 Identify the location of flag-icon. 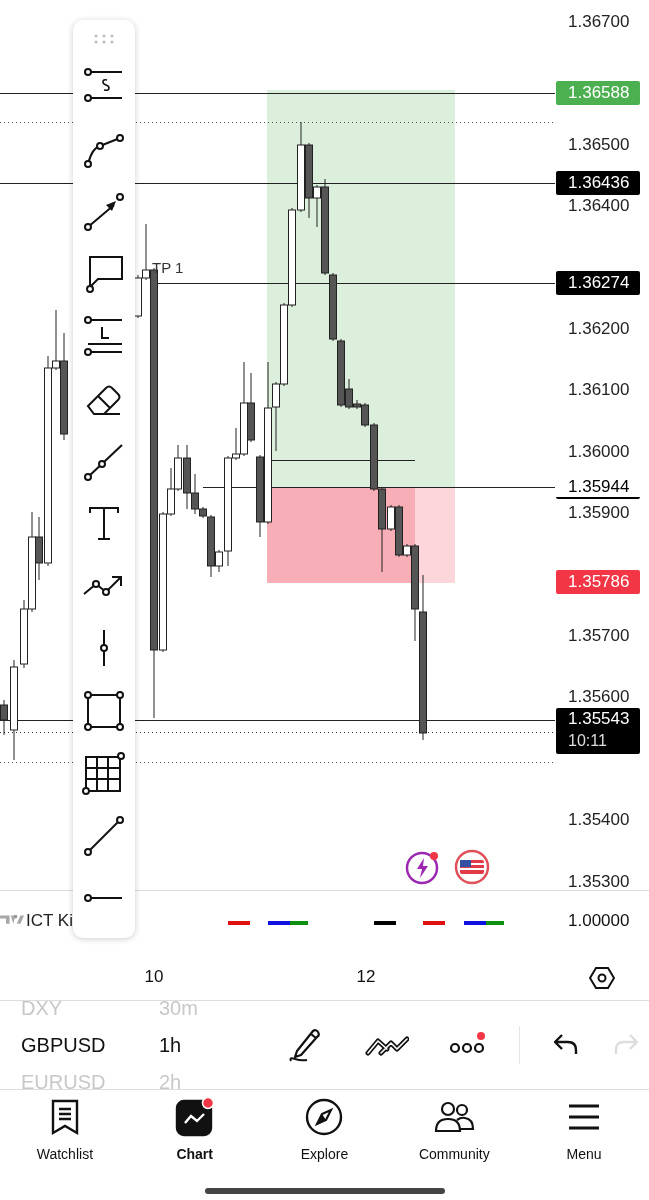
(472, 867).